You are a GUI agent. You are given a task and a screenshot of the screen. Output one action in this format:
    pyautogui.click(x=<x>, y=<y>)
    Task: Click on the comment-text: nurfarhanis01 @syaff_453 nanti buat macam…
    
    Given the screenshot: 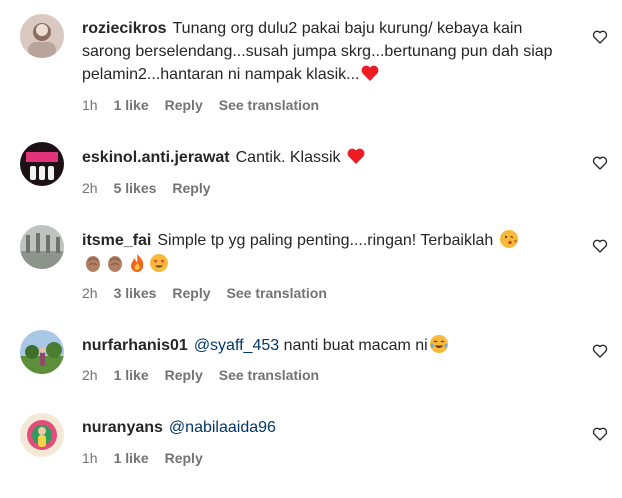 What is the action you would take?
    pyautogui.click(x=322, y=346)
    